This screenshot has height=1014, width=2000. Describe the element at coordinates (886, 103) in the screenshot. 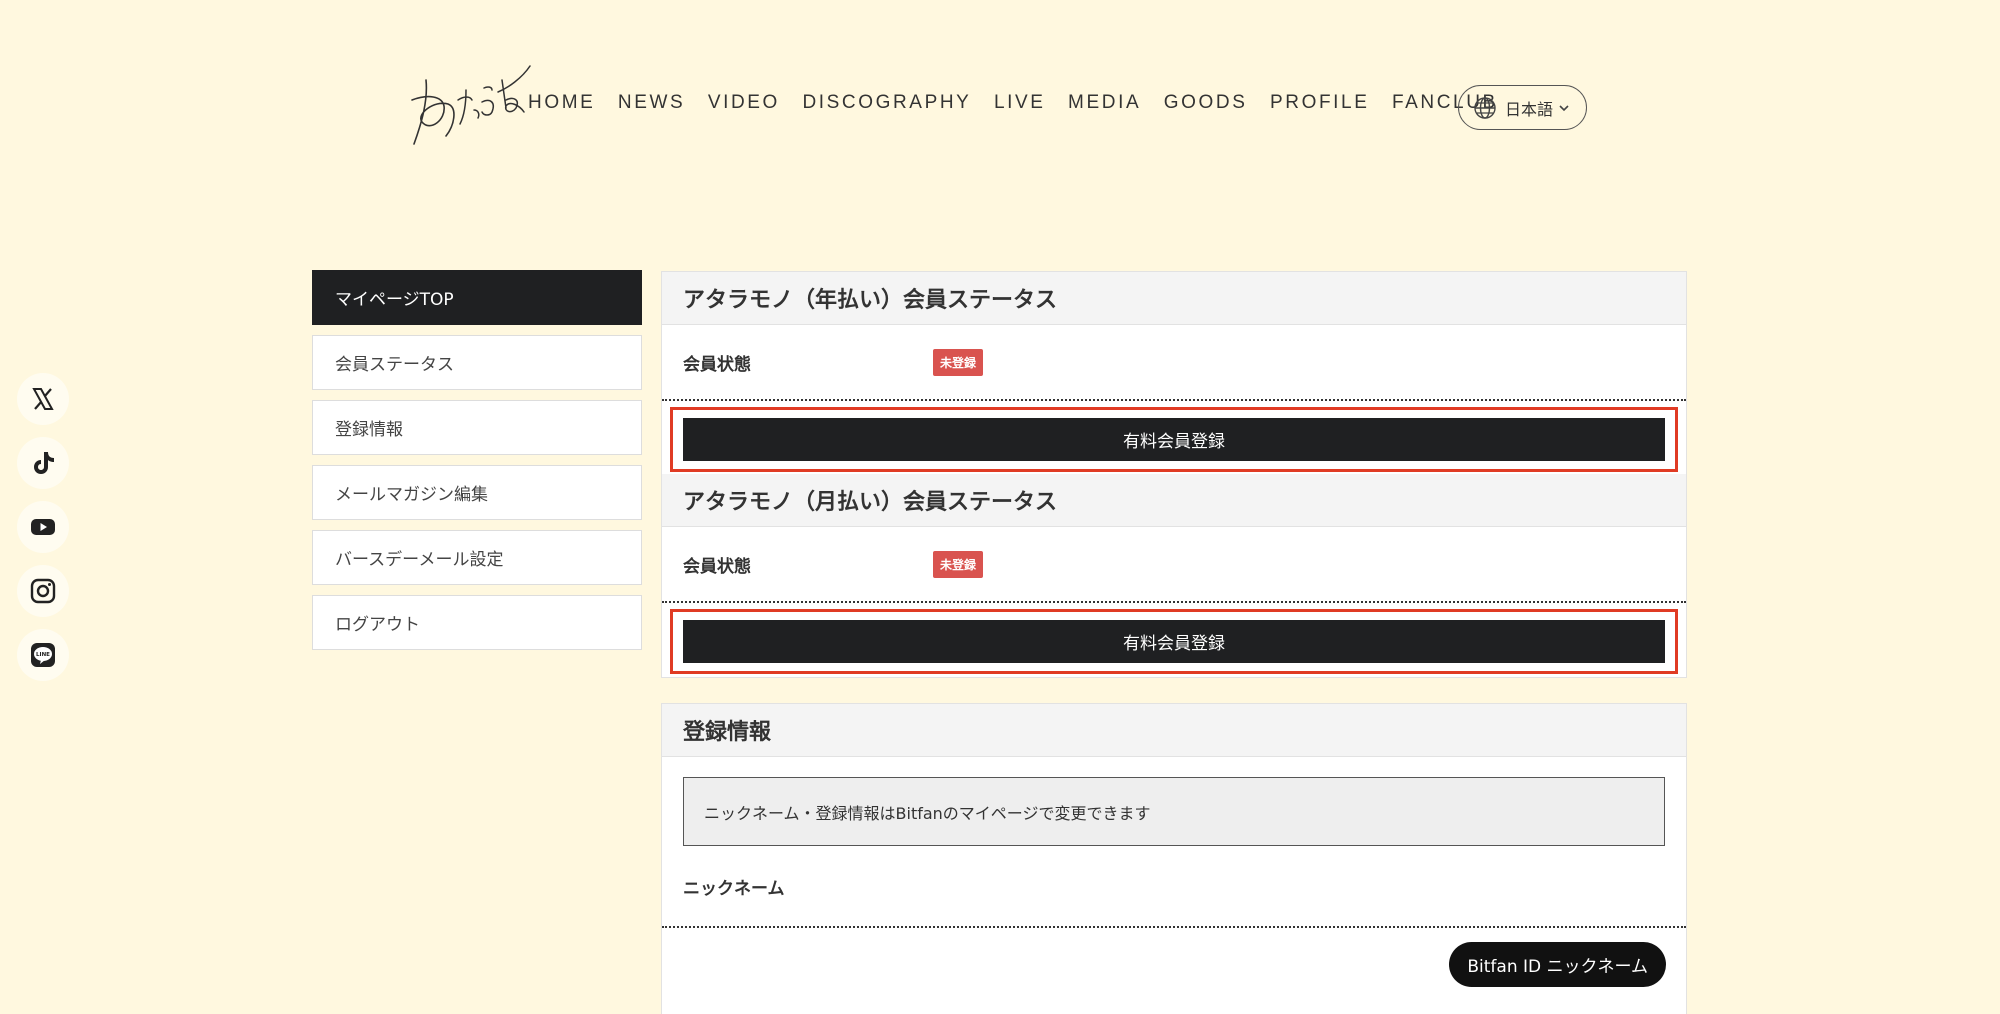

I see `nav-discography: DISCOGRAPHY` at that location.